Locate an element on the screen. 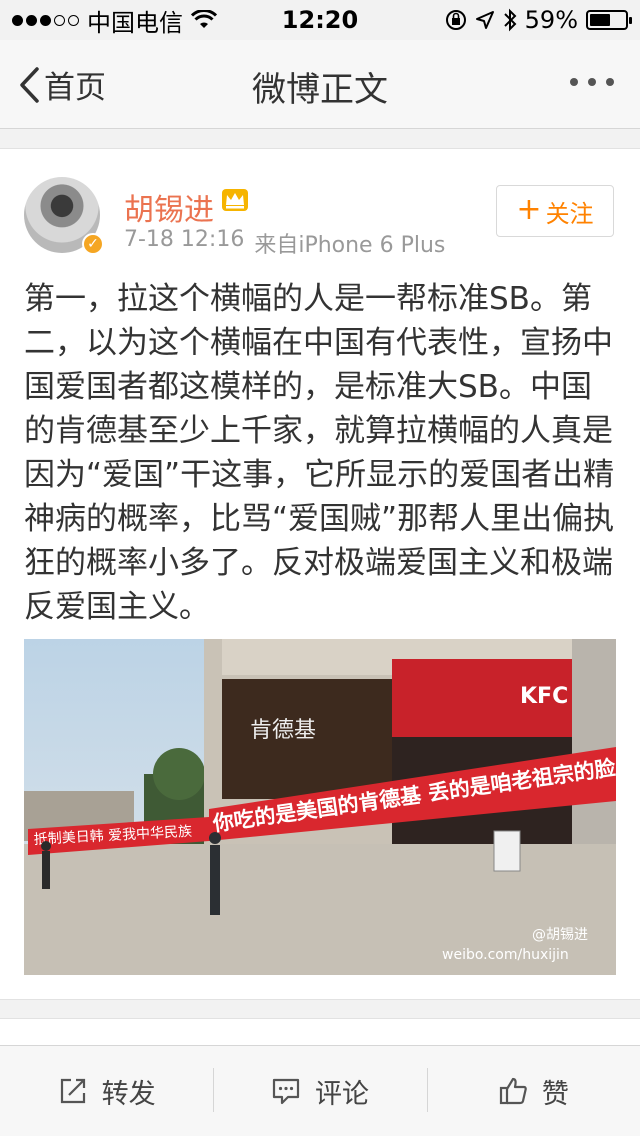 This screenshot has height=1136, width=640. status-right: 59% is located at coordinates (538, 20).